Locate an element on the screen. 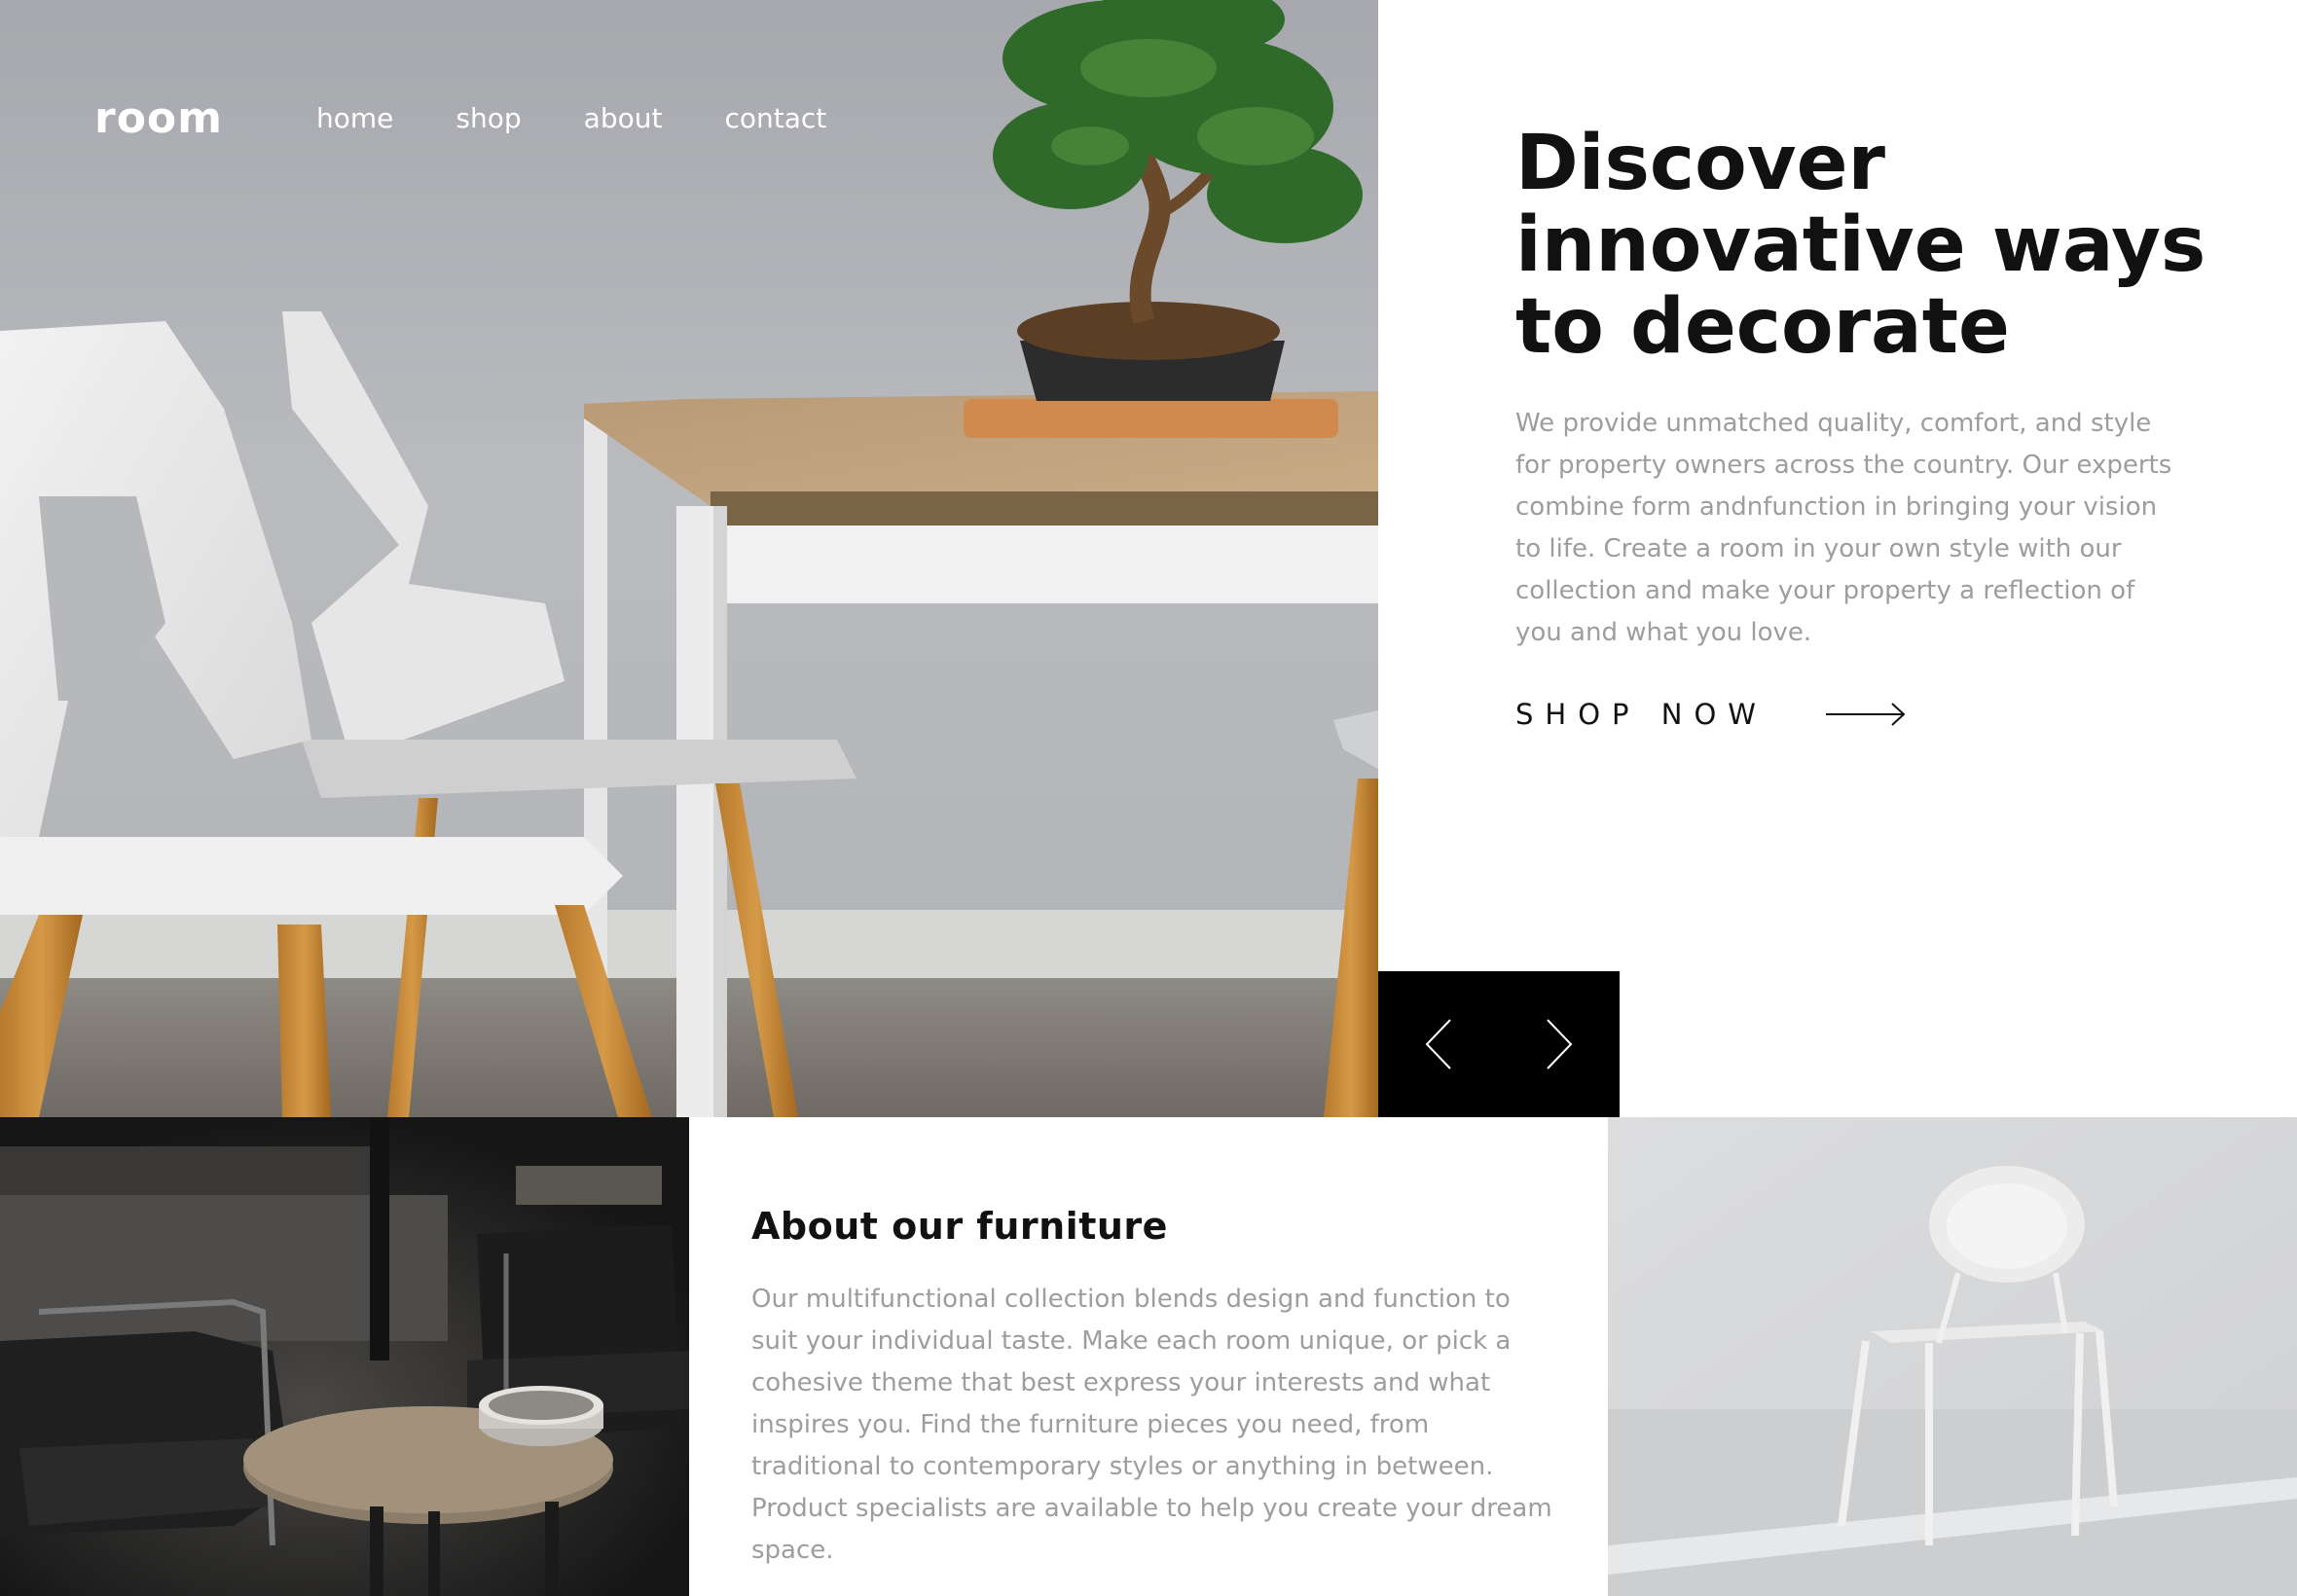  arrow-right-icon is located at coordinates (1865, 714).